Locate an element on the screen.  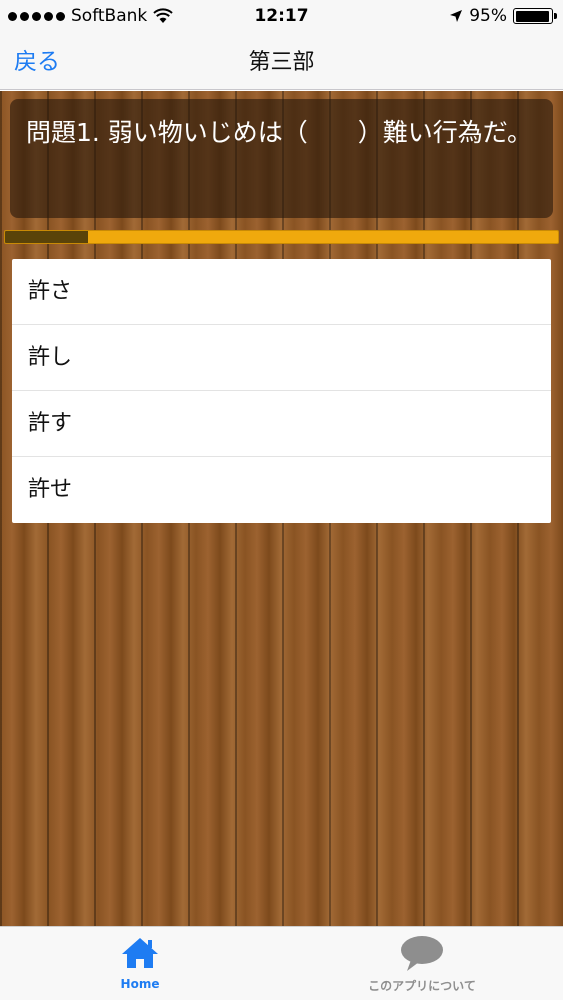
status-right: 95% is located at coordinates (503, 16).